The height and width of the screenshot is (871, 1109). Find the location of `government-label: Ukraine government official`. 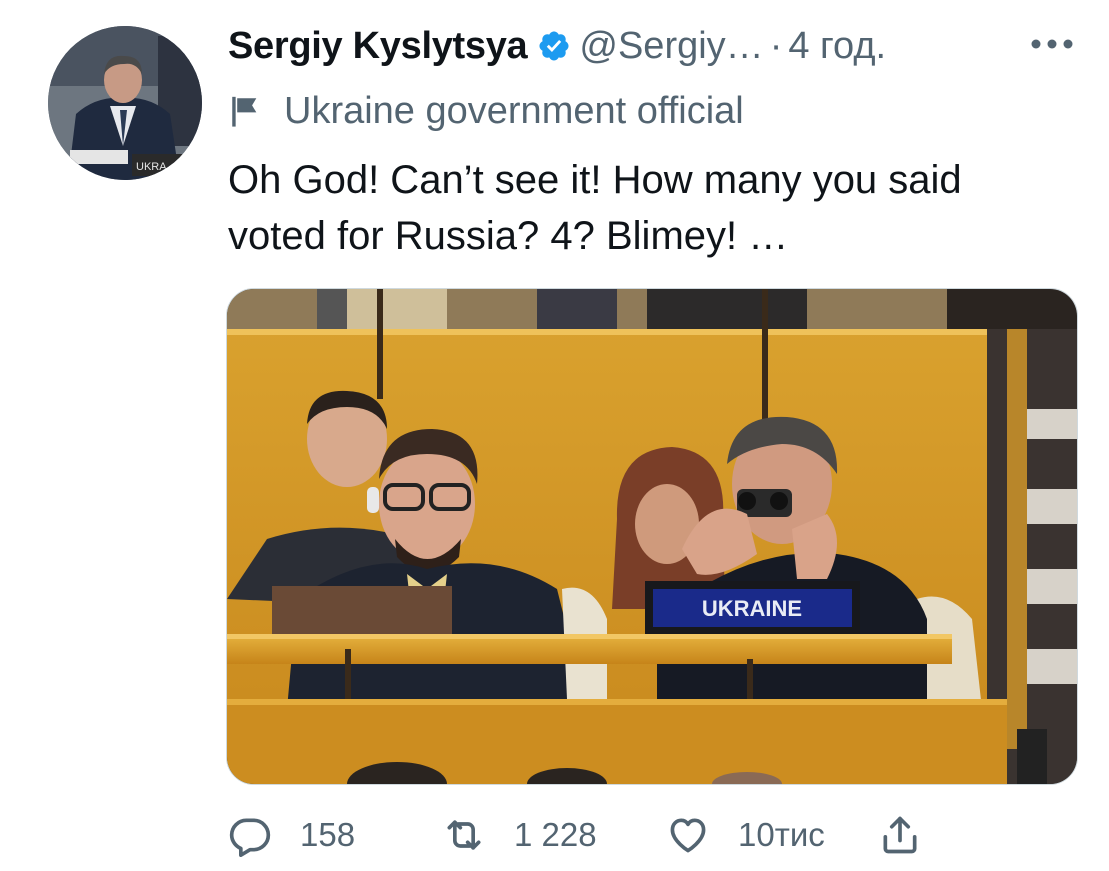

government-label: Ukraine government official is located at coordinates (486, 111).